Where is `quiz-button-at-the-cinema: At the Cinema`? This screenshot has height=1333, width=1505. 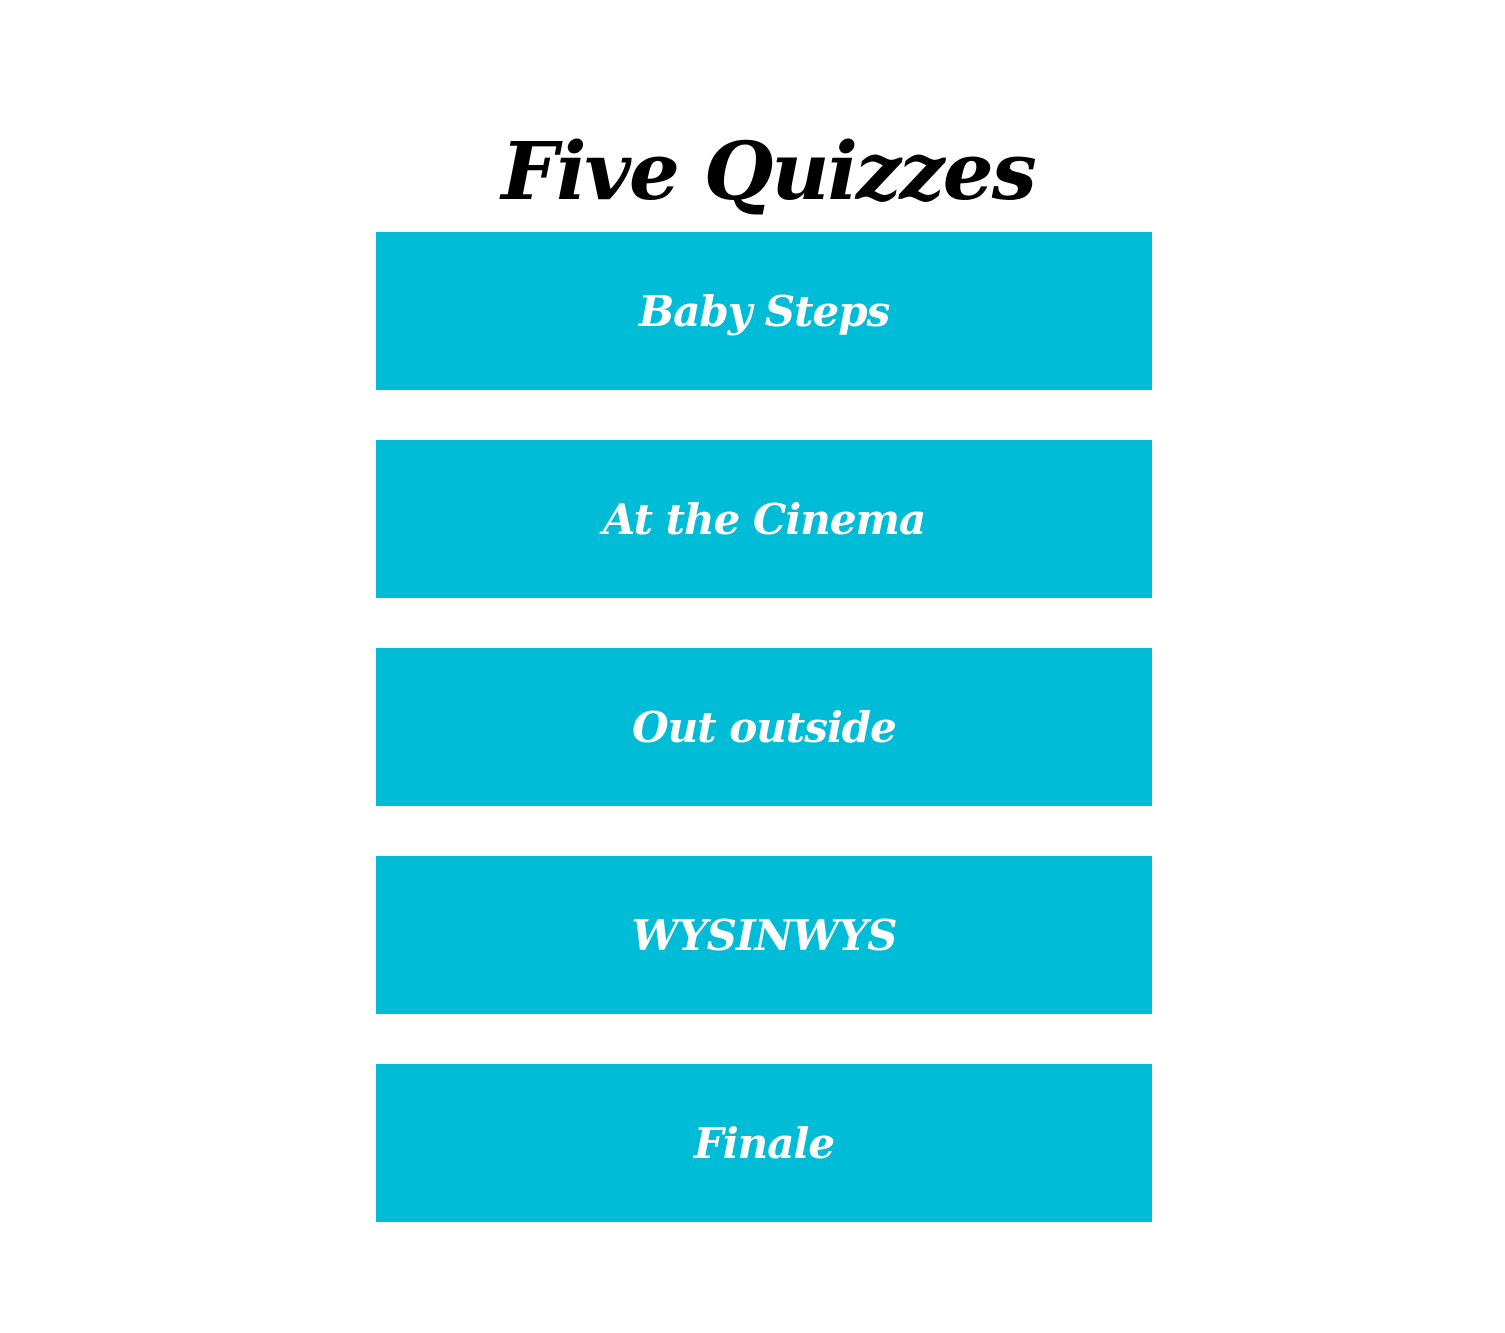
quiz-button-at-the-cinema: At the Cinema is located at coordinates (764, 519).